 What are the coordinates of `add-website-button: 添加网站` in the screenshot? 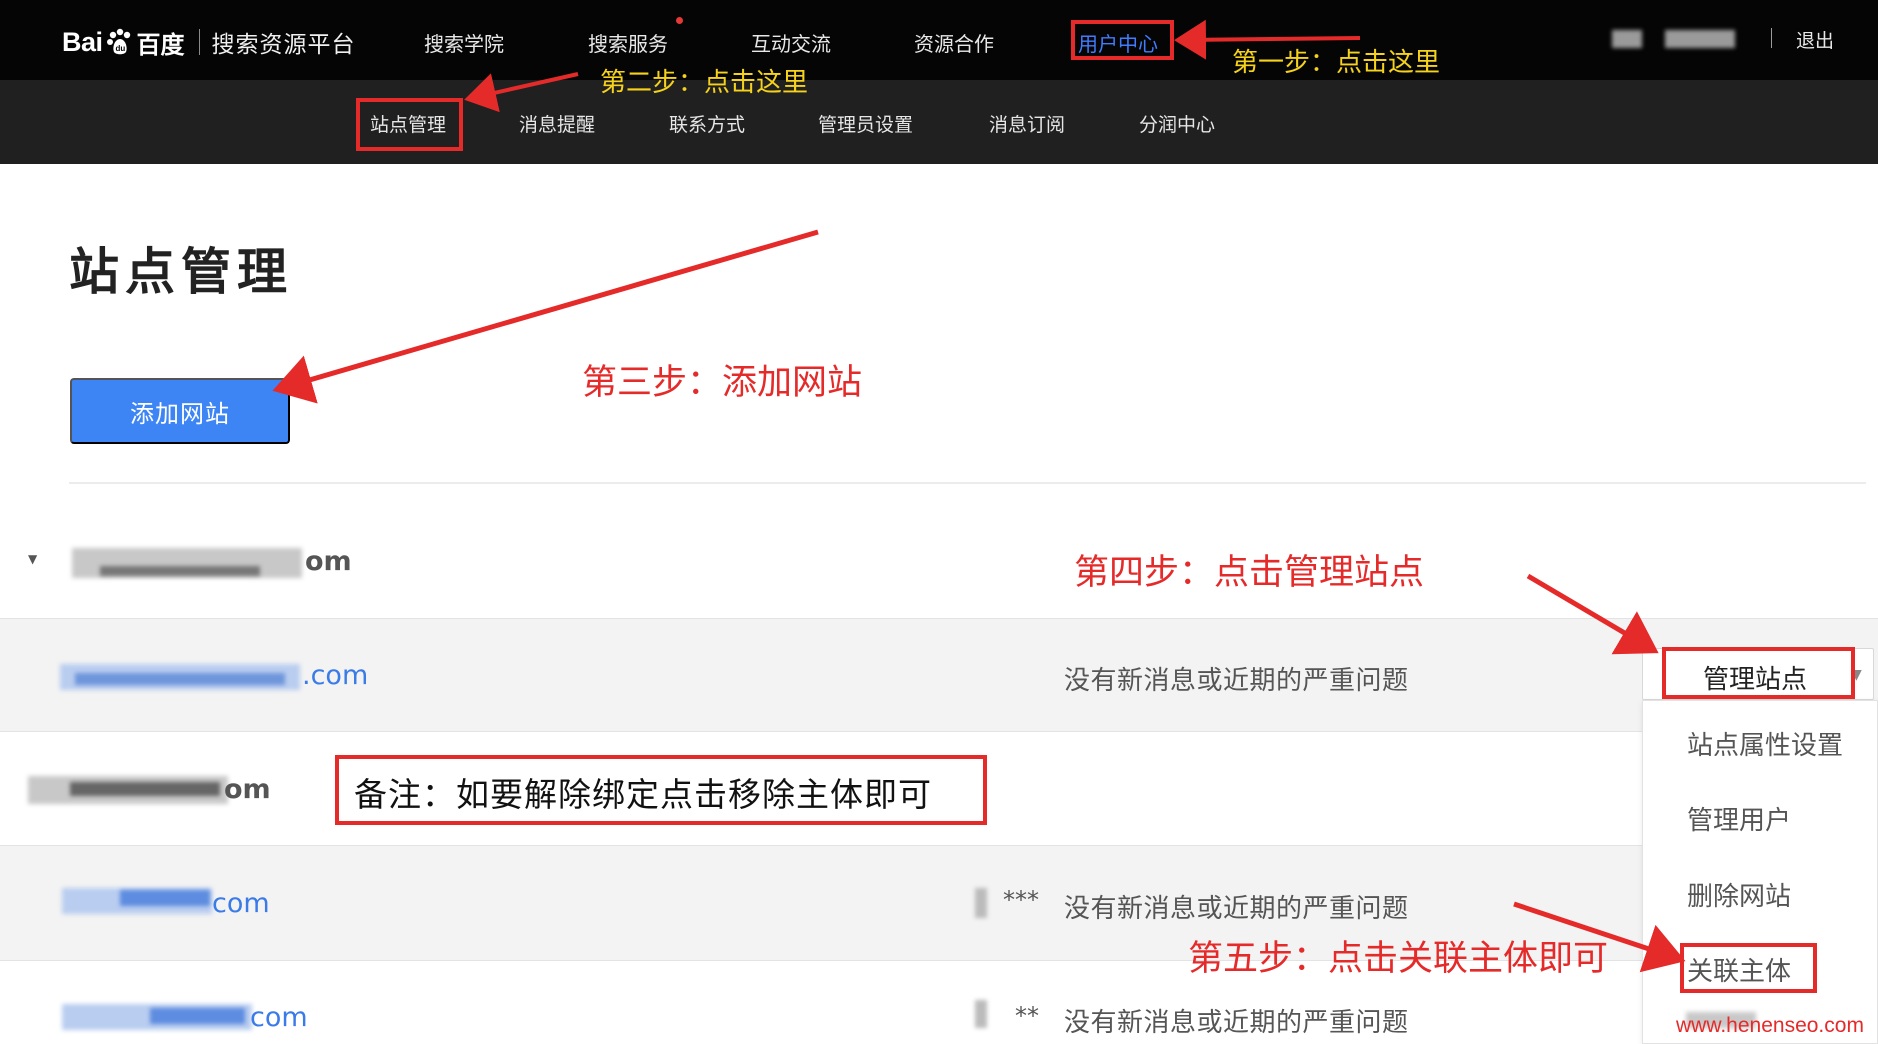 It's located at (180, 411).